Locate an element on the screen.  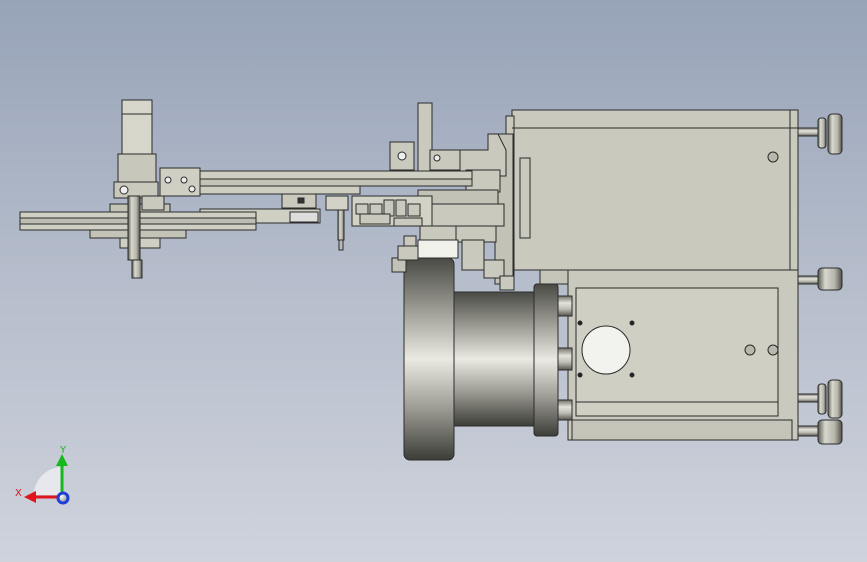
adjustment-knobs is located at coordinates (820, 279).